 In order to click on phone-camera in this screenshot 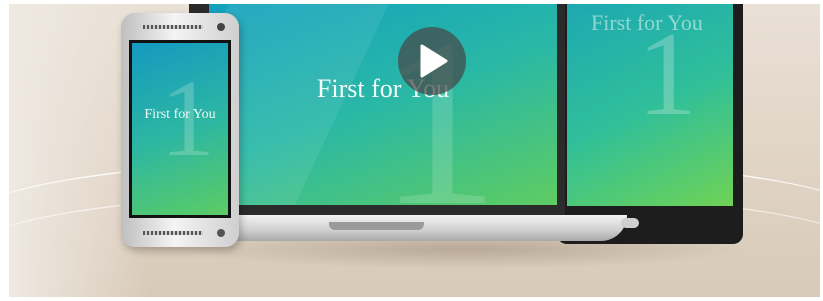, I will do `click(221, 27)`.